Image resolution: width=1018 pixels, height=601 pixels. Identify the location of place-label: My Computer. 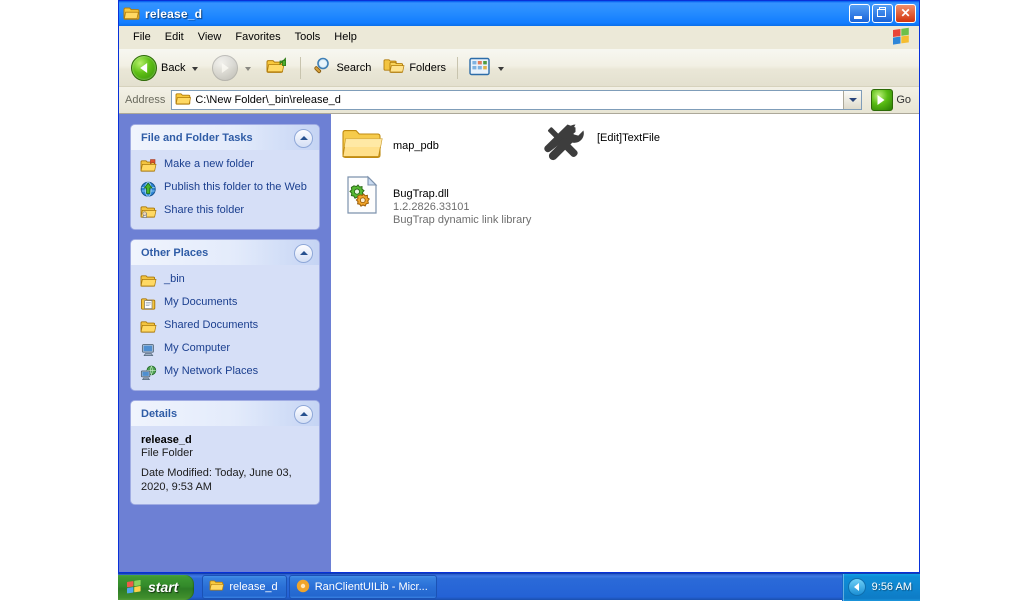
(197, 348).